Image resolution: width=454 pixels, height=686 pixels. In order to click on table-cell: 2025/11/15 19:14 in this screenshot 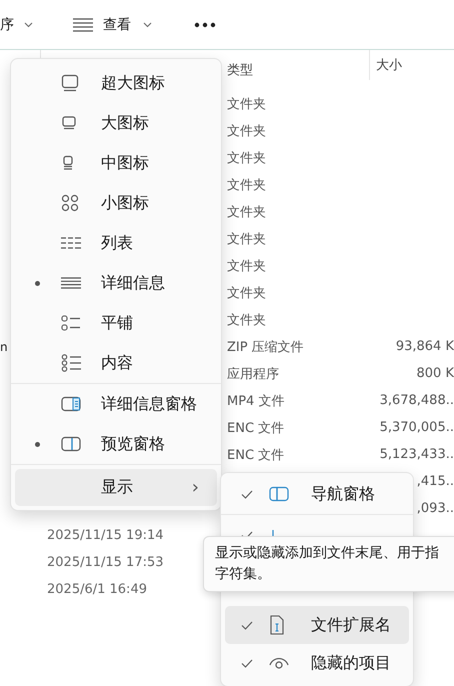, I will do `click(105, 535)`.